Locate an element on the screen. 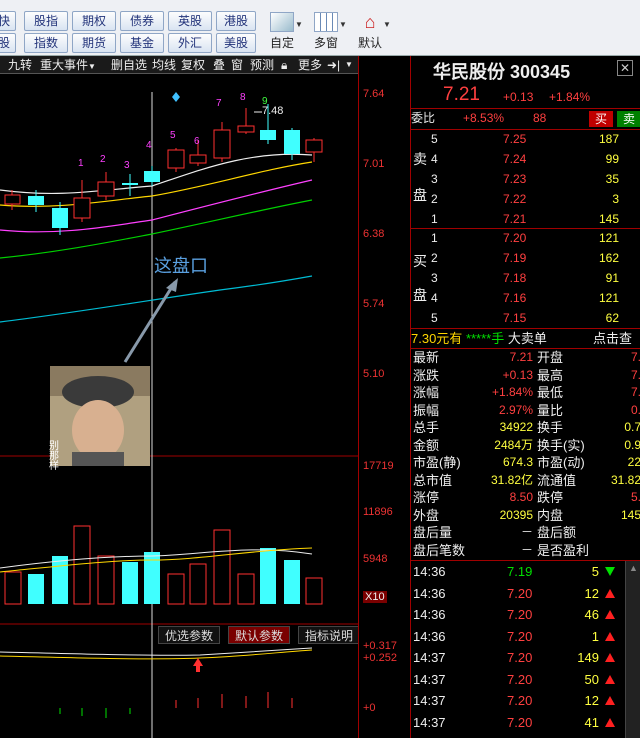  stat-value: 8.50 is located at coordinates (521, 497).